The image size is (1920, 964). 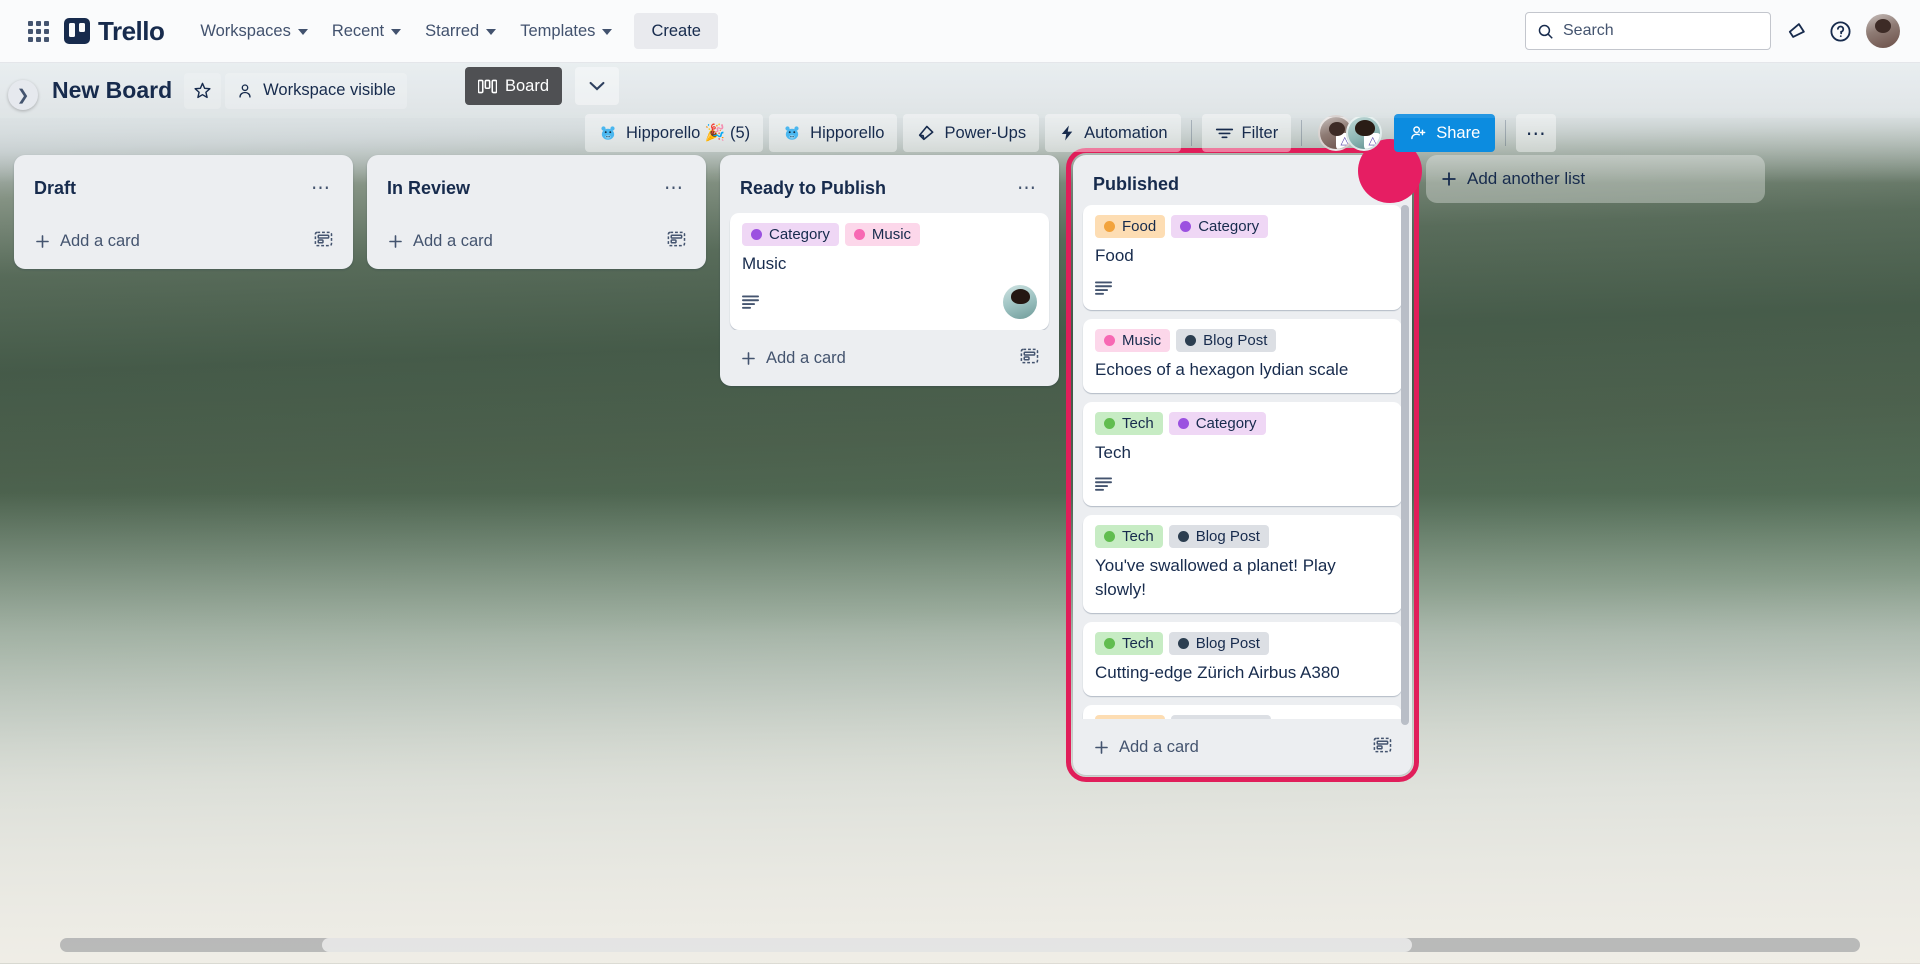 What do you see at coordinates (114, 31) in the screenshot?
I see `trello-logo: Trello` at bounding box center [114, 31].